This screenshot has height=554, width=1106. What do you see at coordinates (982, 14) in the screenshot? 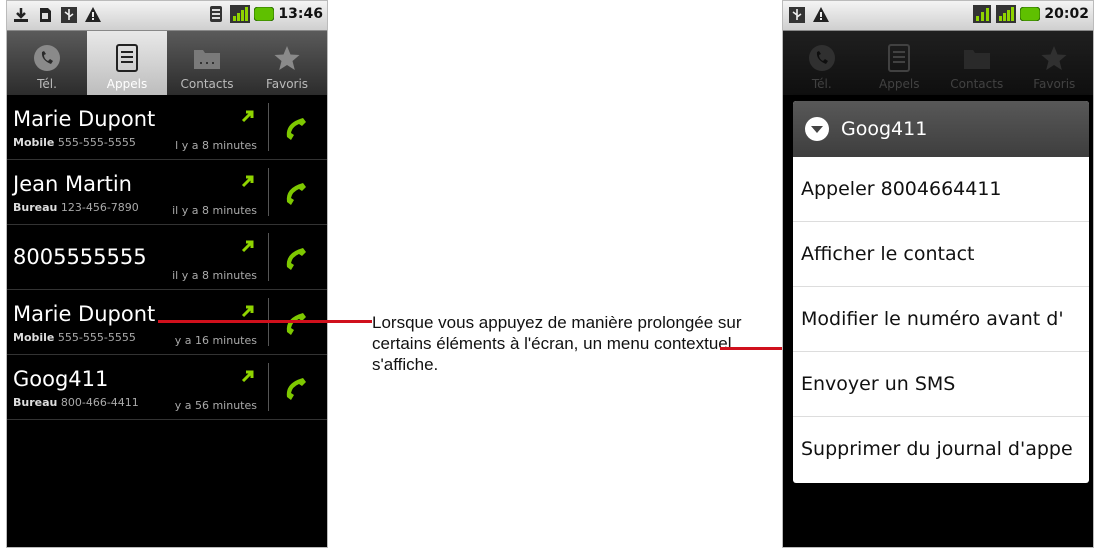
I see `3g-icon` at bounding box center [982, 14].